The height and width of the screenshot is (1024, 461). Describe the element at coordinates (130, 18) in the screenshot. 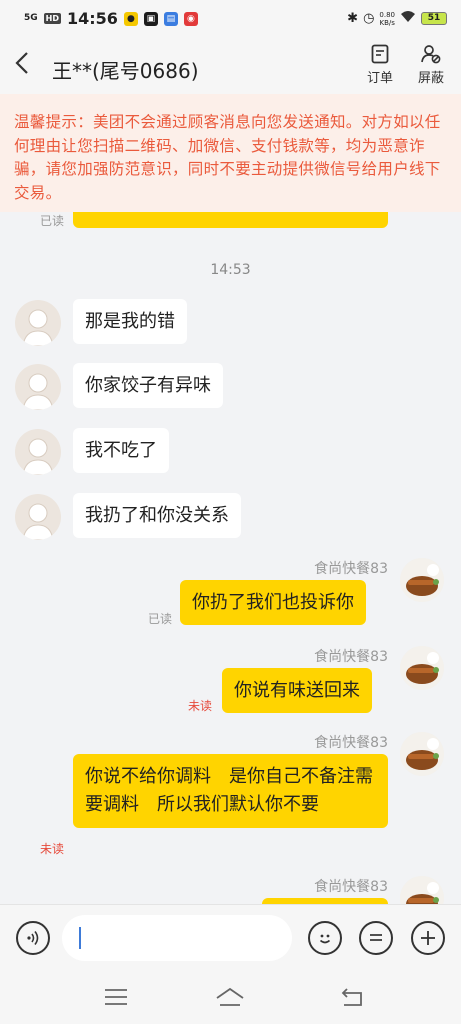

I see `meituan-notification-icon: ●` at that location.